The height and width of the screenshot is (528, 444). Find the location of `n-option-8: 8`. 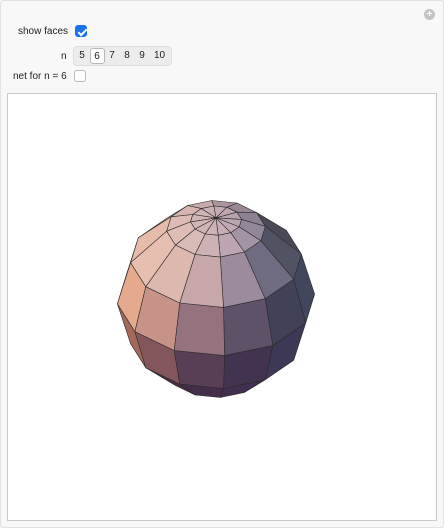

n-option-8: 8 is located at coordinates (127, 56).